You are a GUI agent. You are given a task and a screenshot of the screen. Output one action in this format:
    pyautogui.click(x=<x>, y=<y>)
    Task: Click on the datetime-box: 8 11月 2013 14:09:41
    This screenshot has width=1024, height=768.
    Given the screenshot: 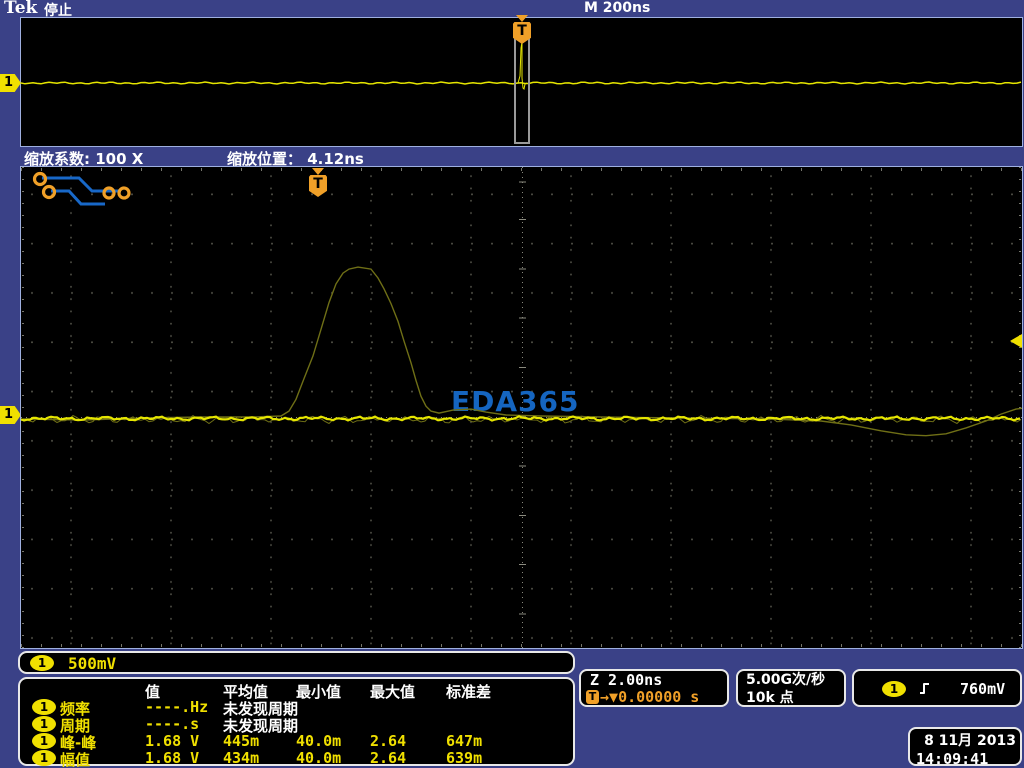 What is the action you would take?
    pyautogui.click(x=965, y=747)
    